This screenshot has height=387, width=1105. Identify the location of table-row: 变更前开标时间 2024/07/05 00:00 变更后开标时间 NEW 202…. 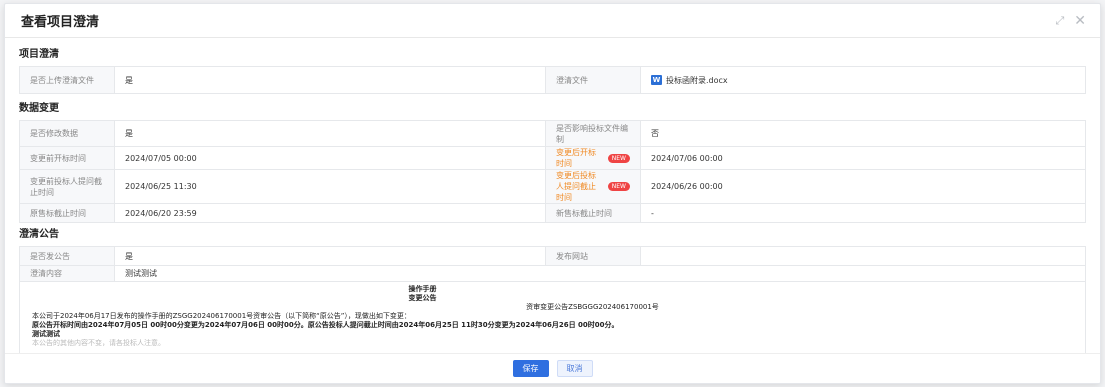
(552, 158).